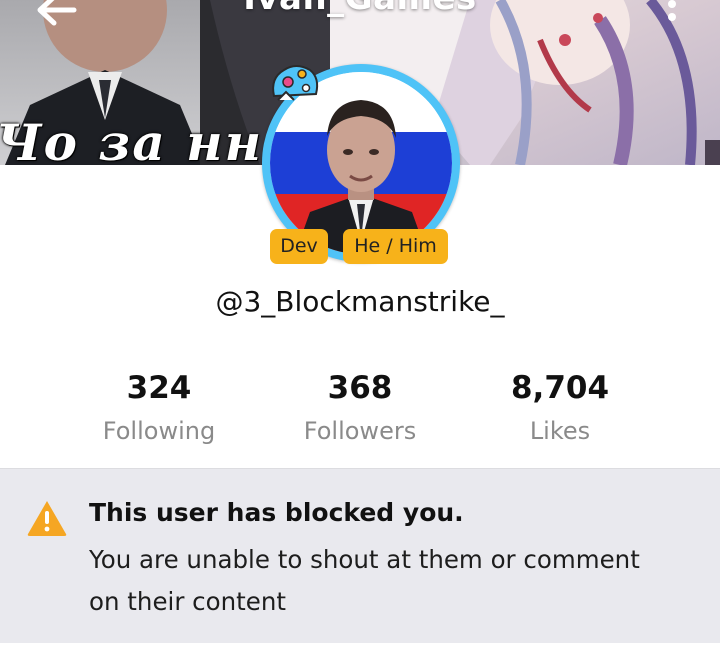  Describe the element at coordinates (360, 388) in the screenshot. I see `followers-count: 368` at that location.